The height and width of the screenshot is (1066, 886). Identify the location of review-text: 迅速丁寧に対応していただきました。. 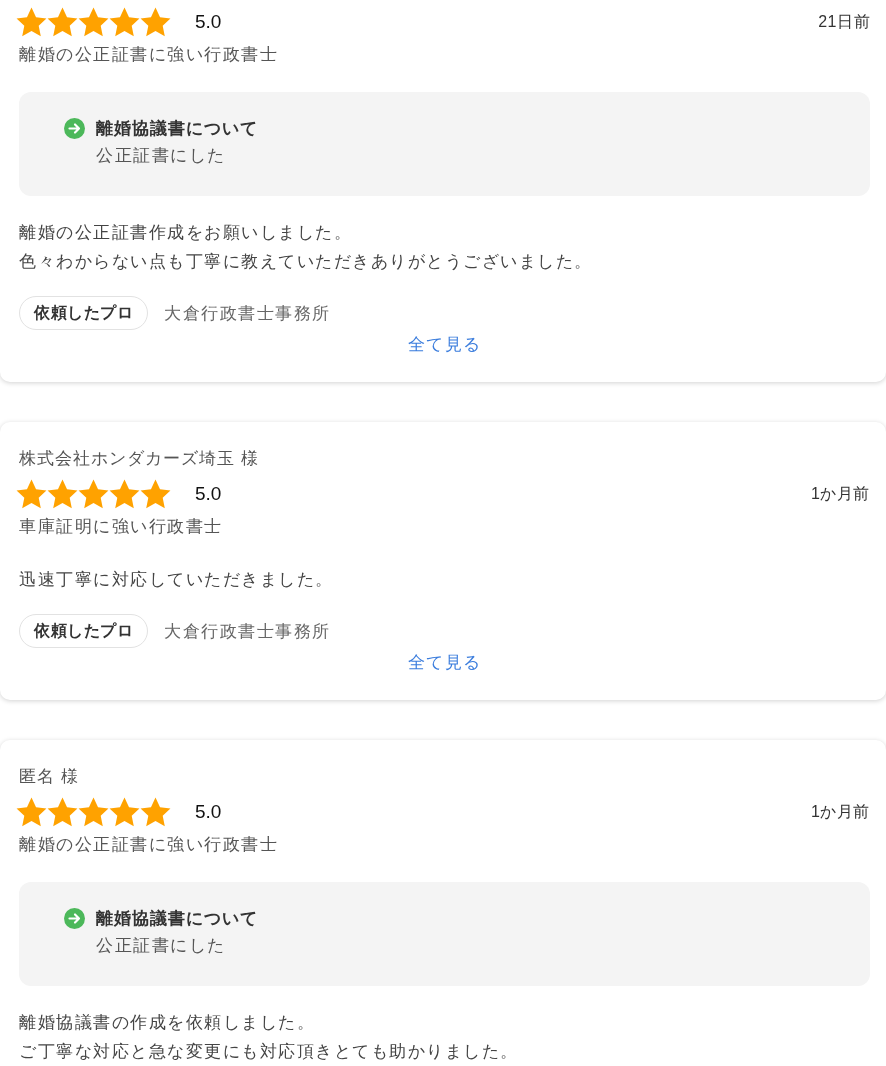
(176, 580).